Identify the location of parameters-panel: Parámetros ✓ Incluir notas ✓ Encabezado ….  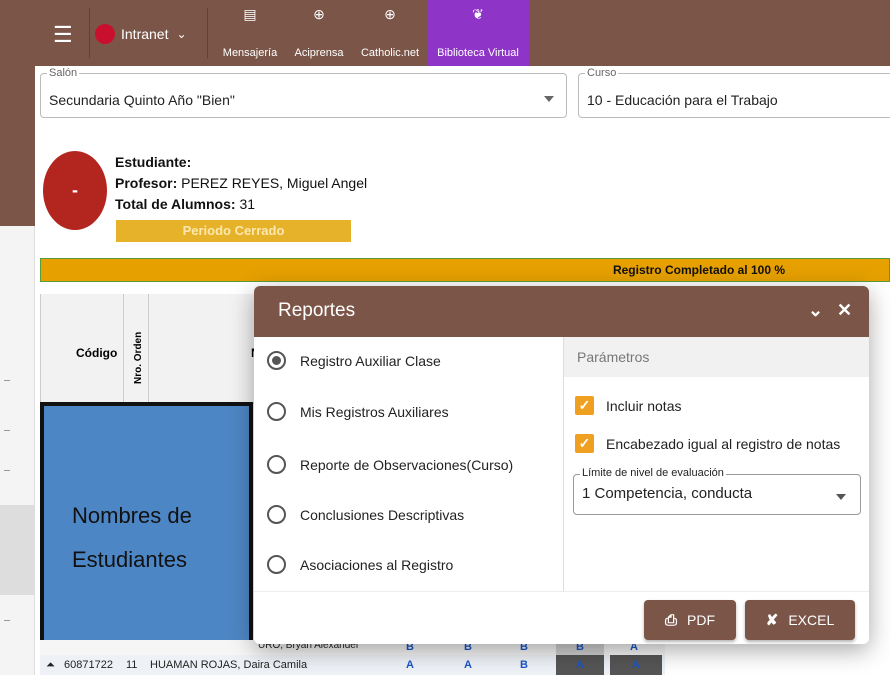
(716, 464).